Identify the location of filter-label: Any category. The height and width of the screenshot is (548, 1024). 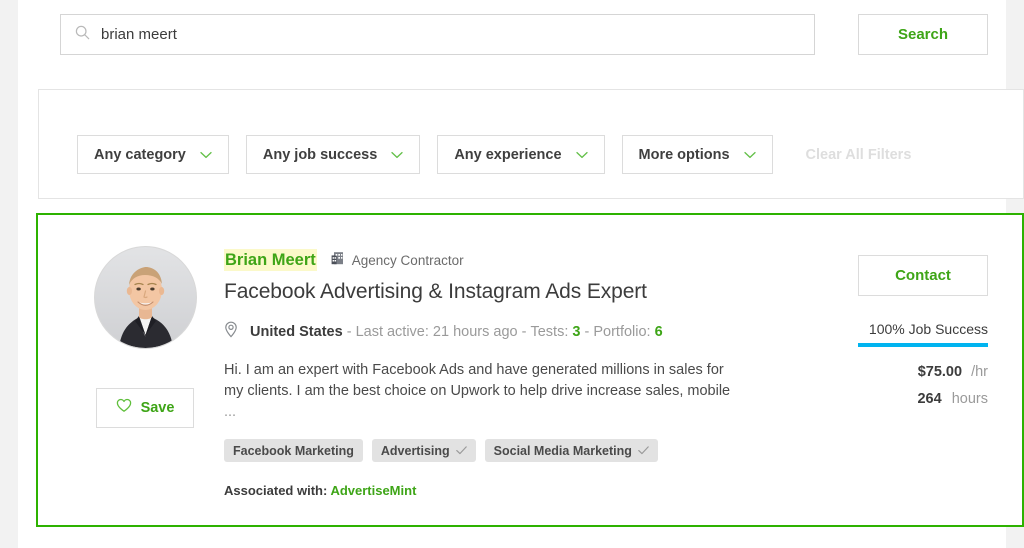
(140, 154).